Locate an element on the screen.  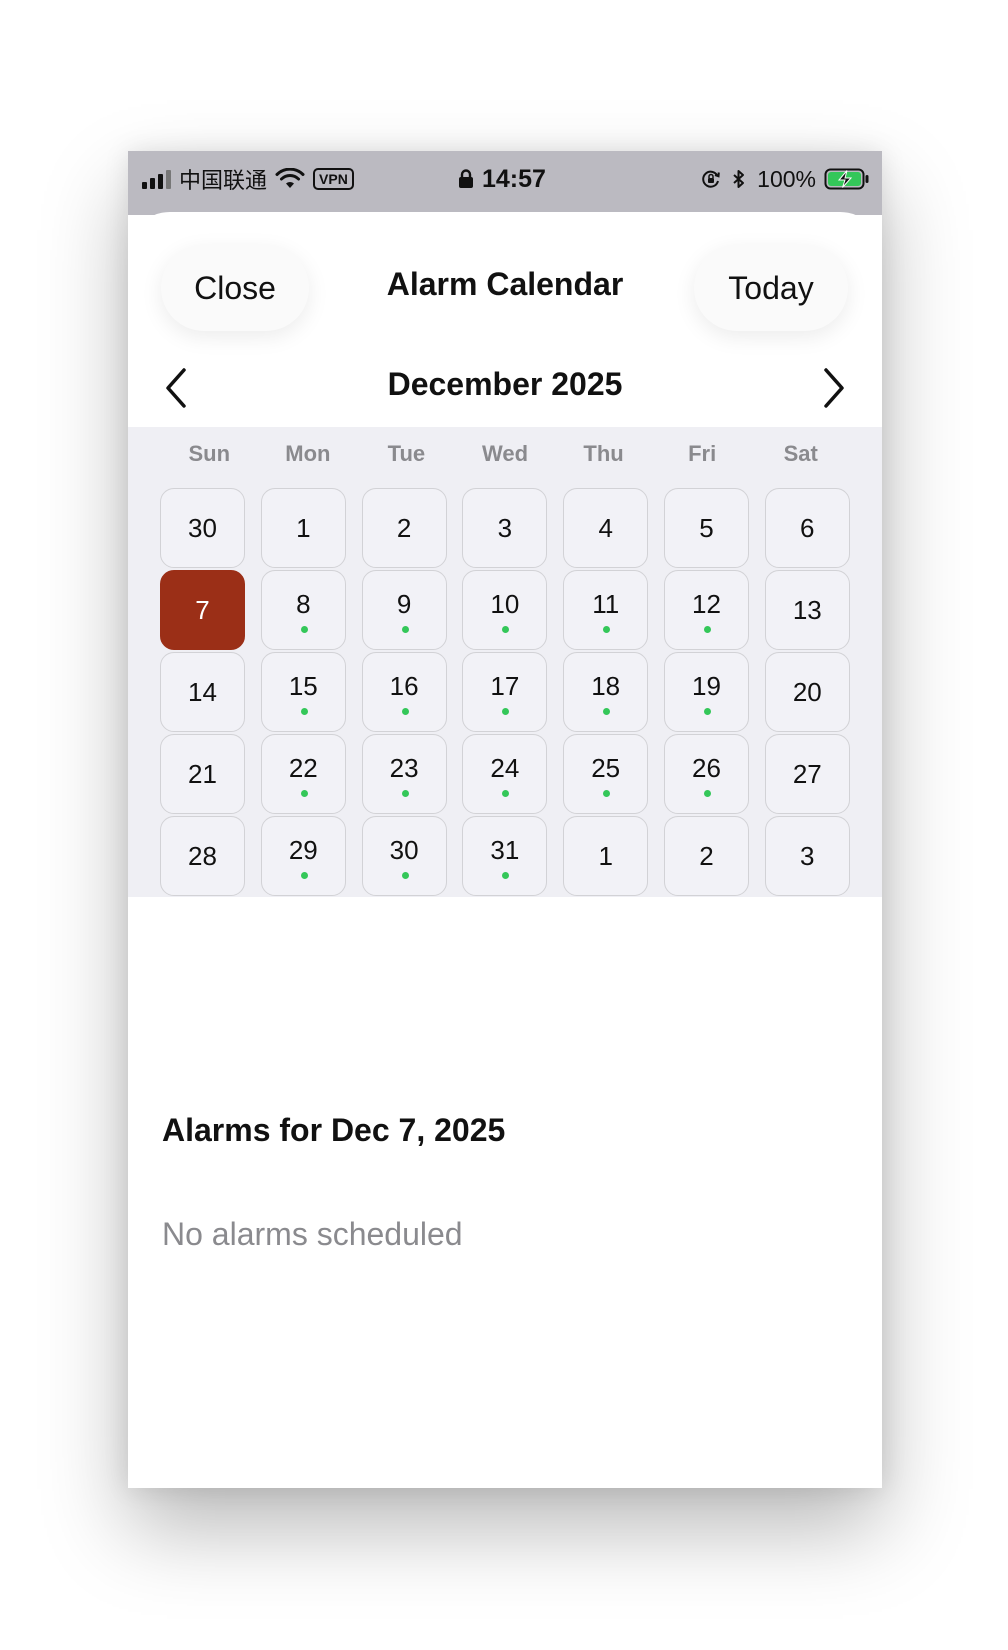
day-number: 27 is located at coordinates (807, 774).